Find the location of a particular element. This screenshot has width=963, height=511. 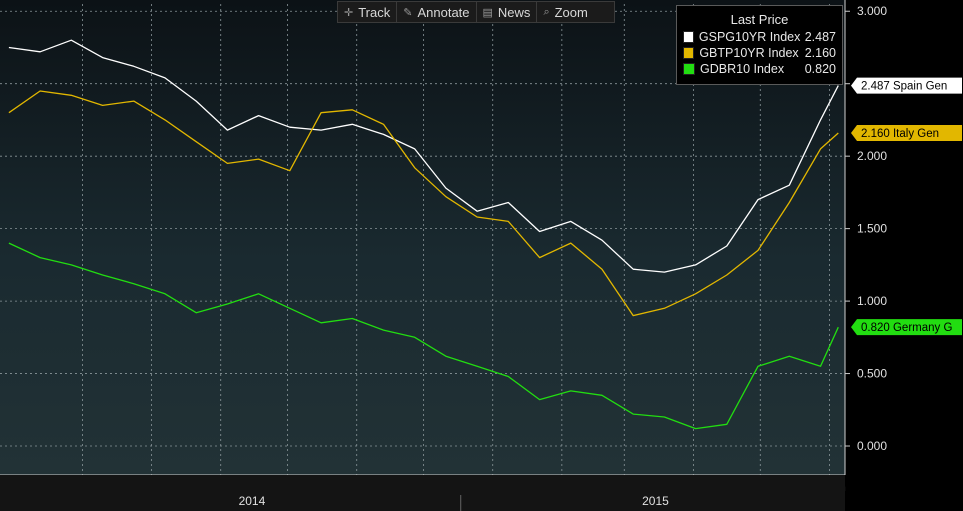

legend-name-italy: GBTP10YR Index is located at coordinates (749, 53).